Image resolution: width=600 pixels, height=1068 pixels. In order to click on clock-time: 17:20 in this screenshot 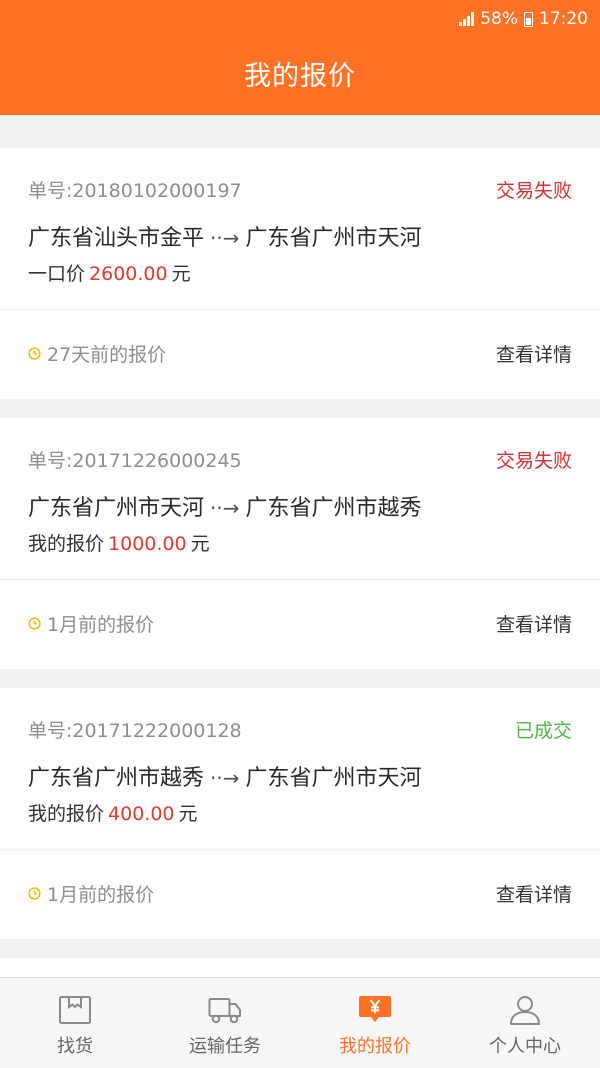, I will do `click(563, 19)`.